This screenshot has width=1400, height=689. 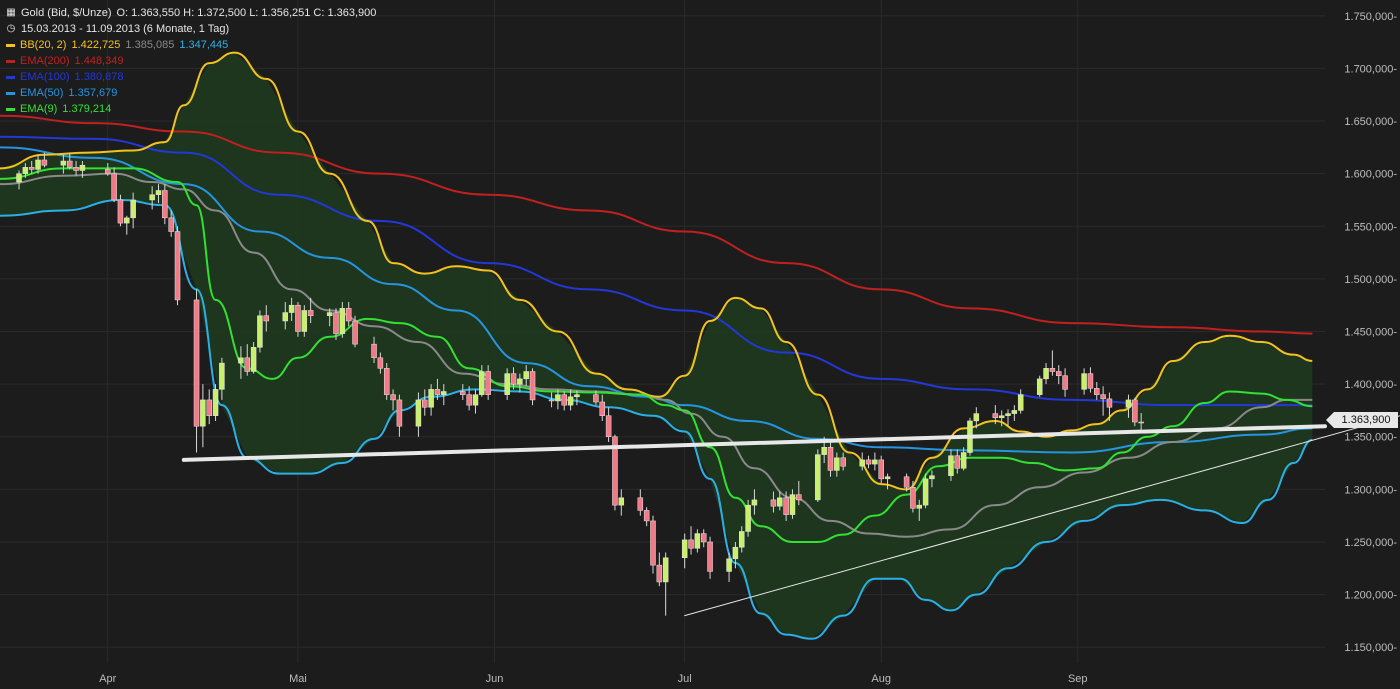 What do you see at coordinates (1370, 543) in the screenshot?
I see `y-tick-label: 1.250,000-` at bounding box center [1370, 543].